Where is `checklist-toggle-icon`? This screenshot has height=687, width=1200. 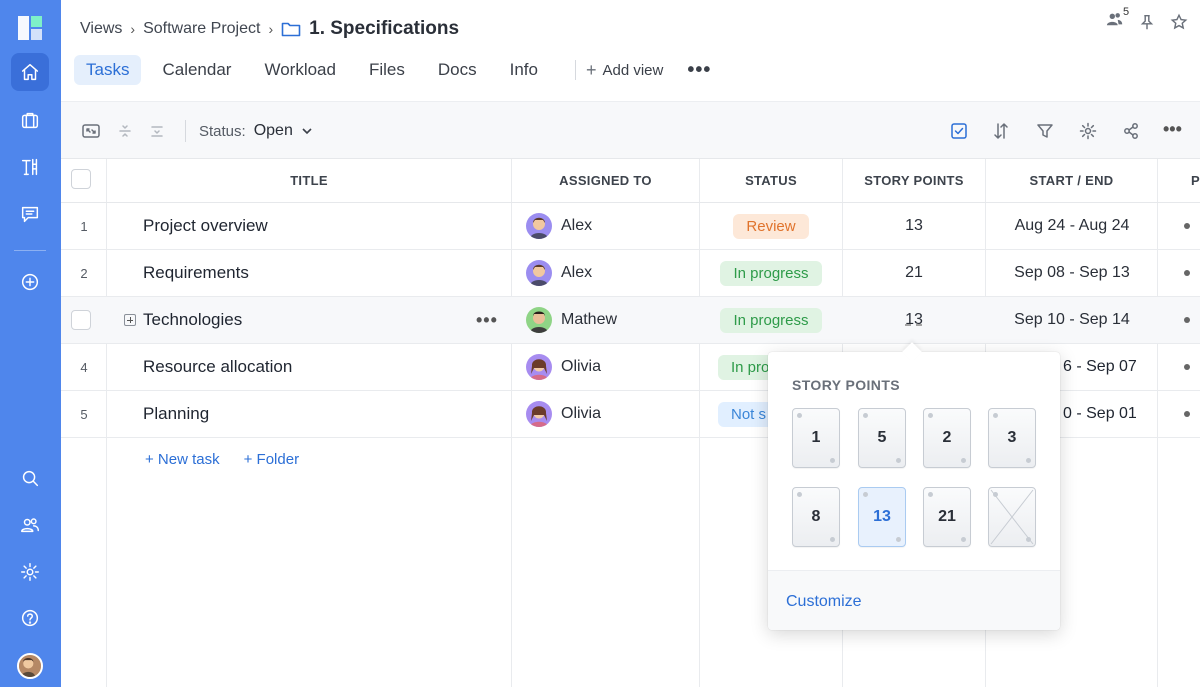
checklist-toggle-icon is located at coordinates (959, 131).